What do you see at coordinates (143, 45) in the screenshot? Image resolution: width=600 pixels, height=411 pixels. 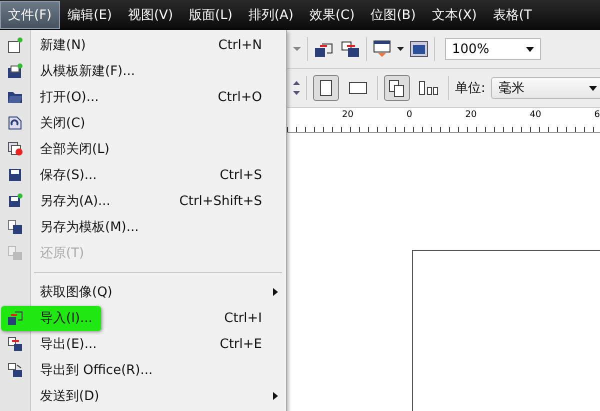 I see `menu-item: 新建(N) Ctrl+N` at bounding box center [143, 45].